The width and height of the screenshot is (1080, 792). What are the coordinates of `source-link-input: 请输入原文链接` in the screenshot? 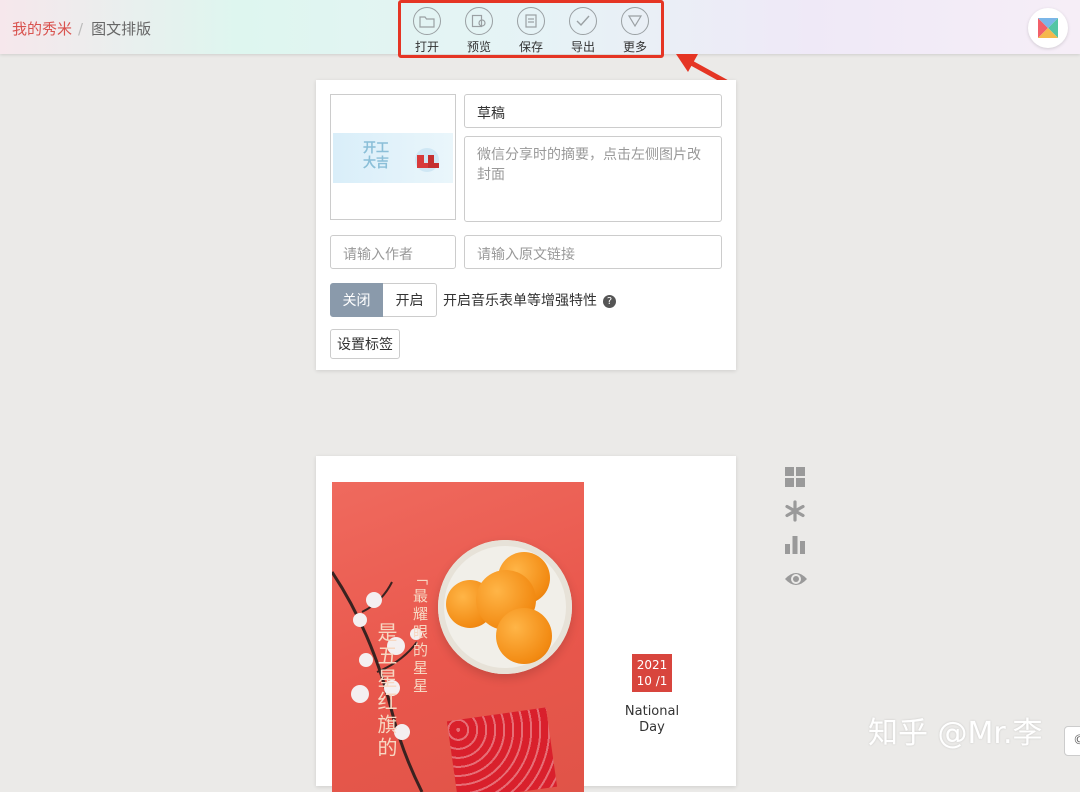 It's located at (593, 252).